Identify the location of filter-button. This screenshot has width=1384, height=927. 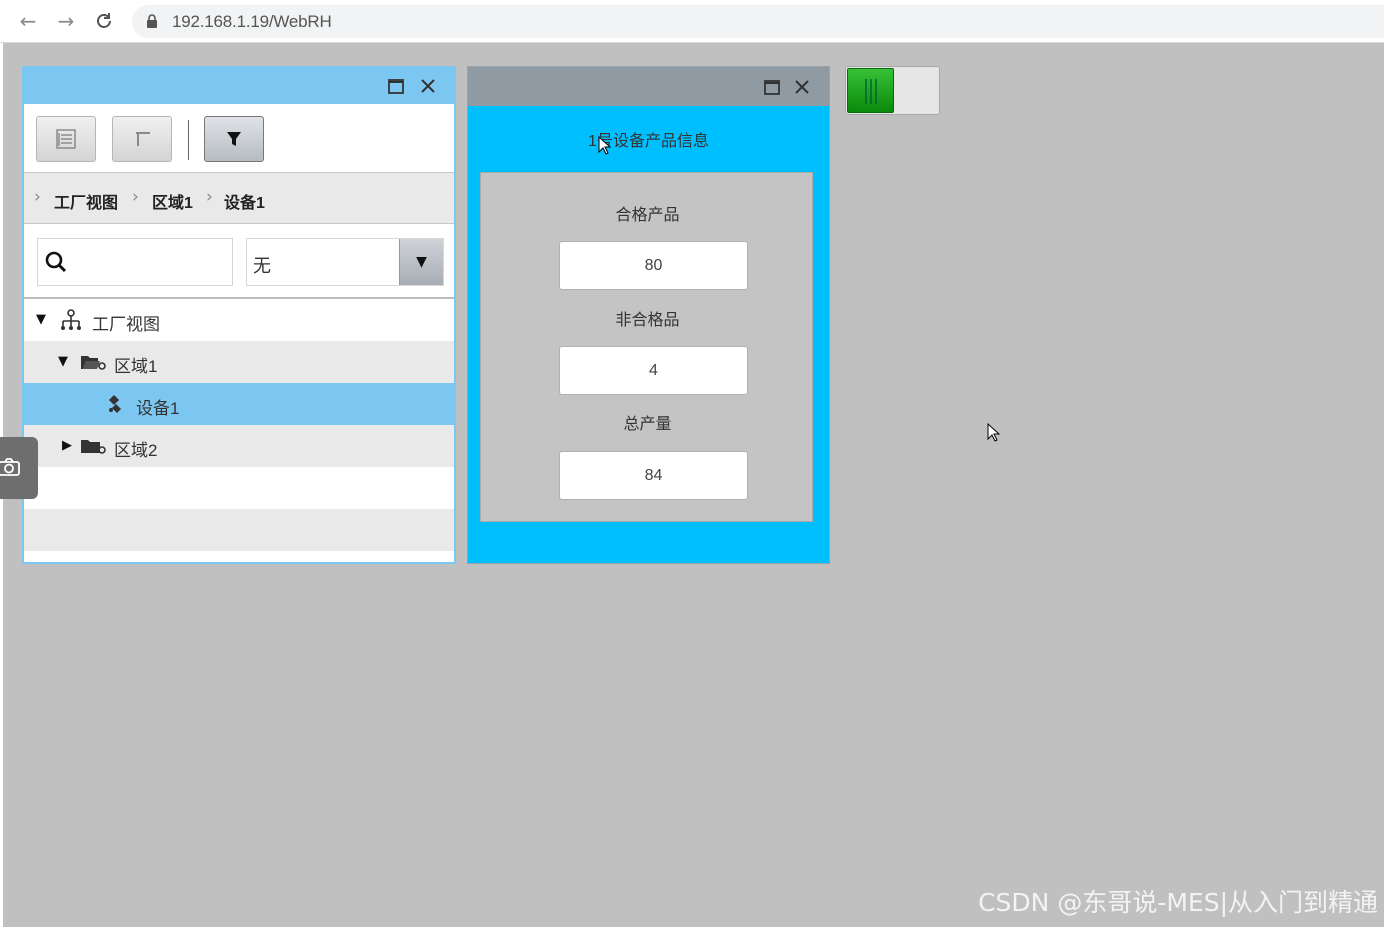
(234, 139).